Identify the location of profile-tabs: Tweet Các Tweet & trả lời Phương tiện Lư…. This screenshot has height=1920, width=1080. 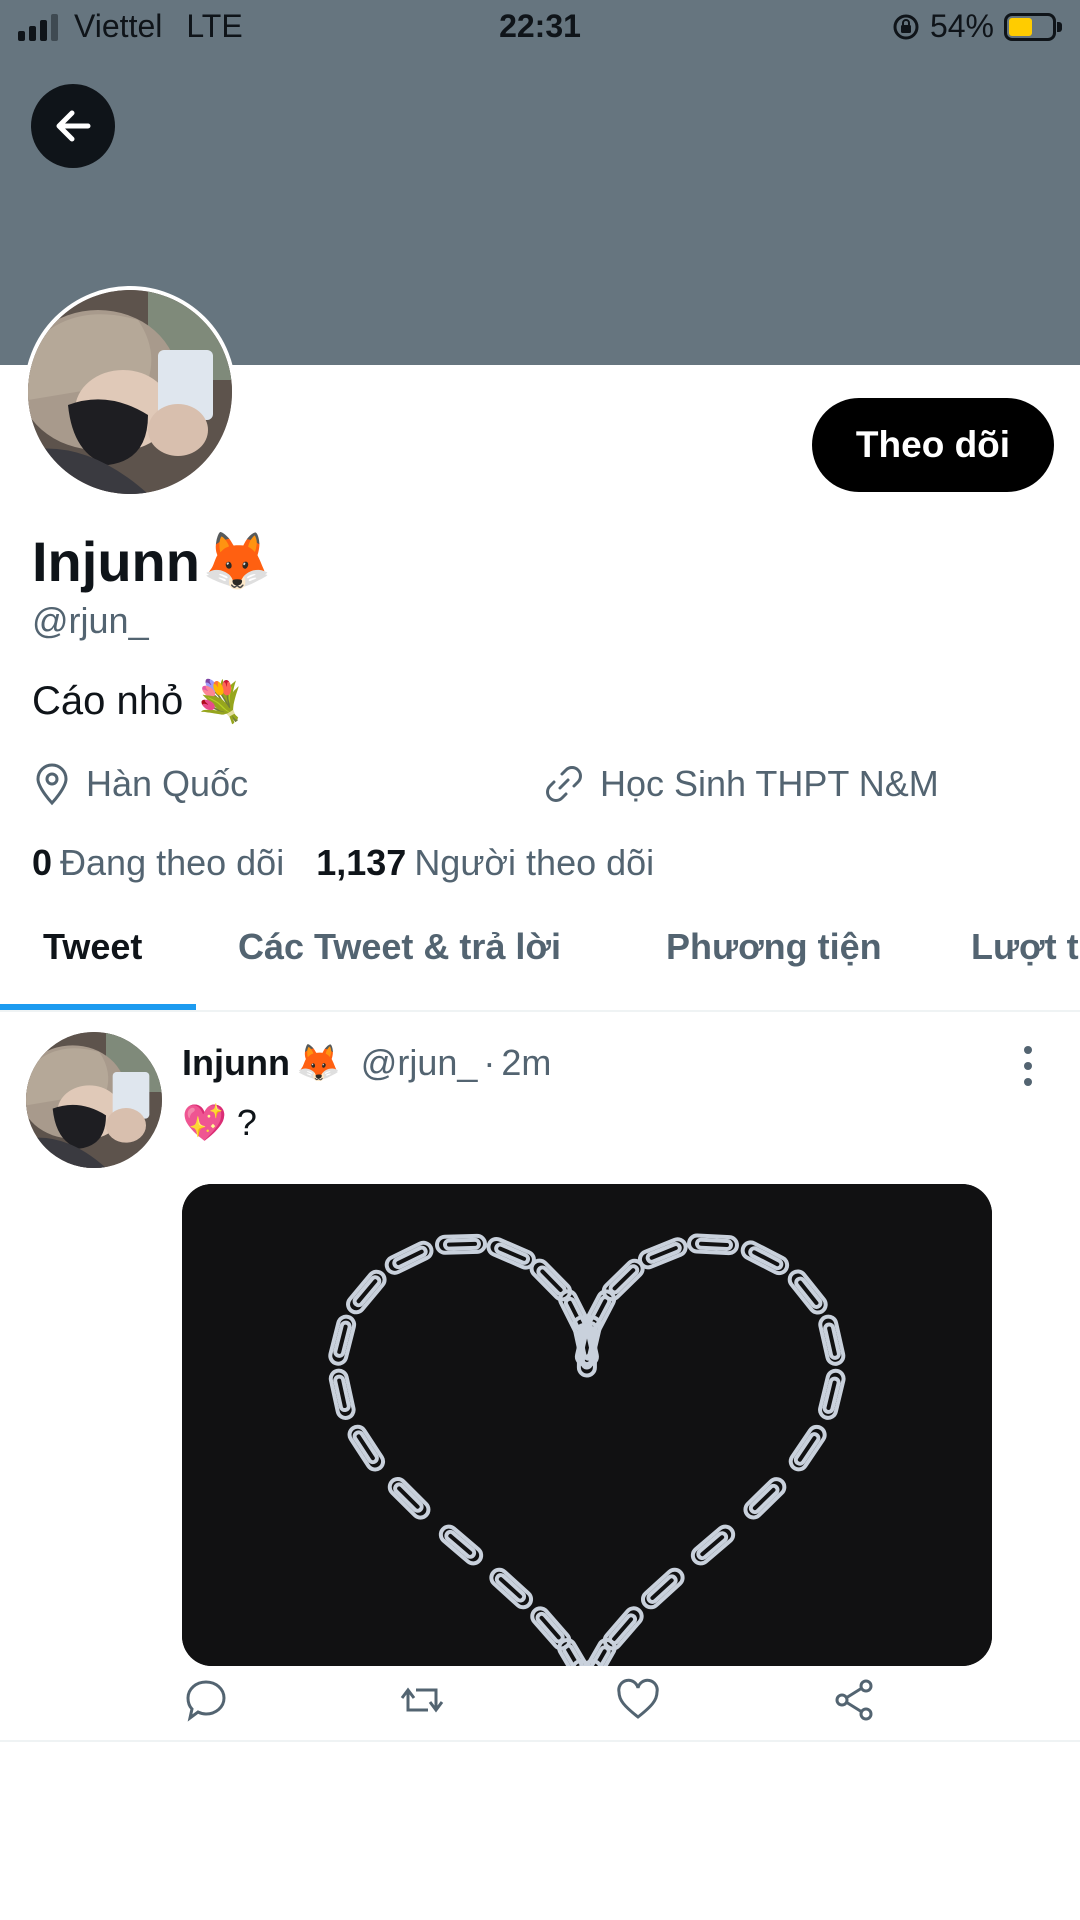
(540, 960).